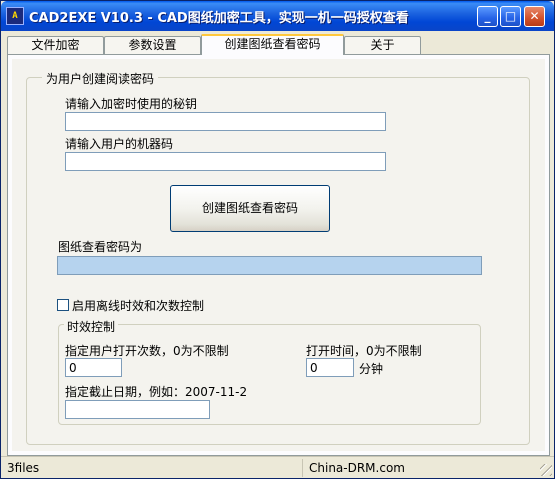  What do you see at coordinates (55, 45) in the screenshot?
I see `tab-file-encrypt: 文件加密` at bounding box center [55, 45].